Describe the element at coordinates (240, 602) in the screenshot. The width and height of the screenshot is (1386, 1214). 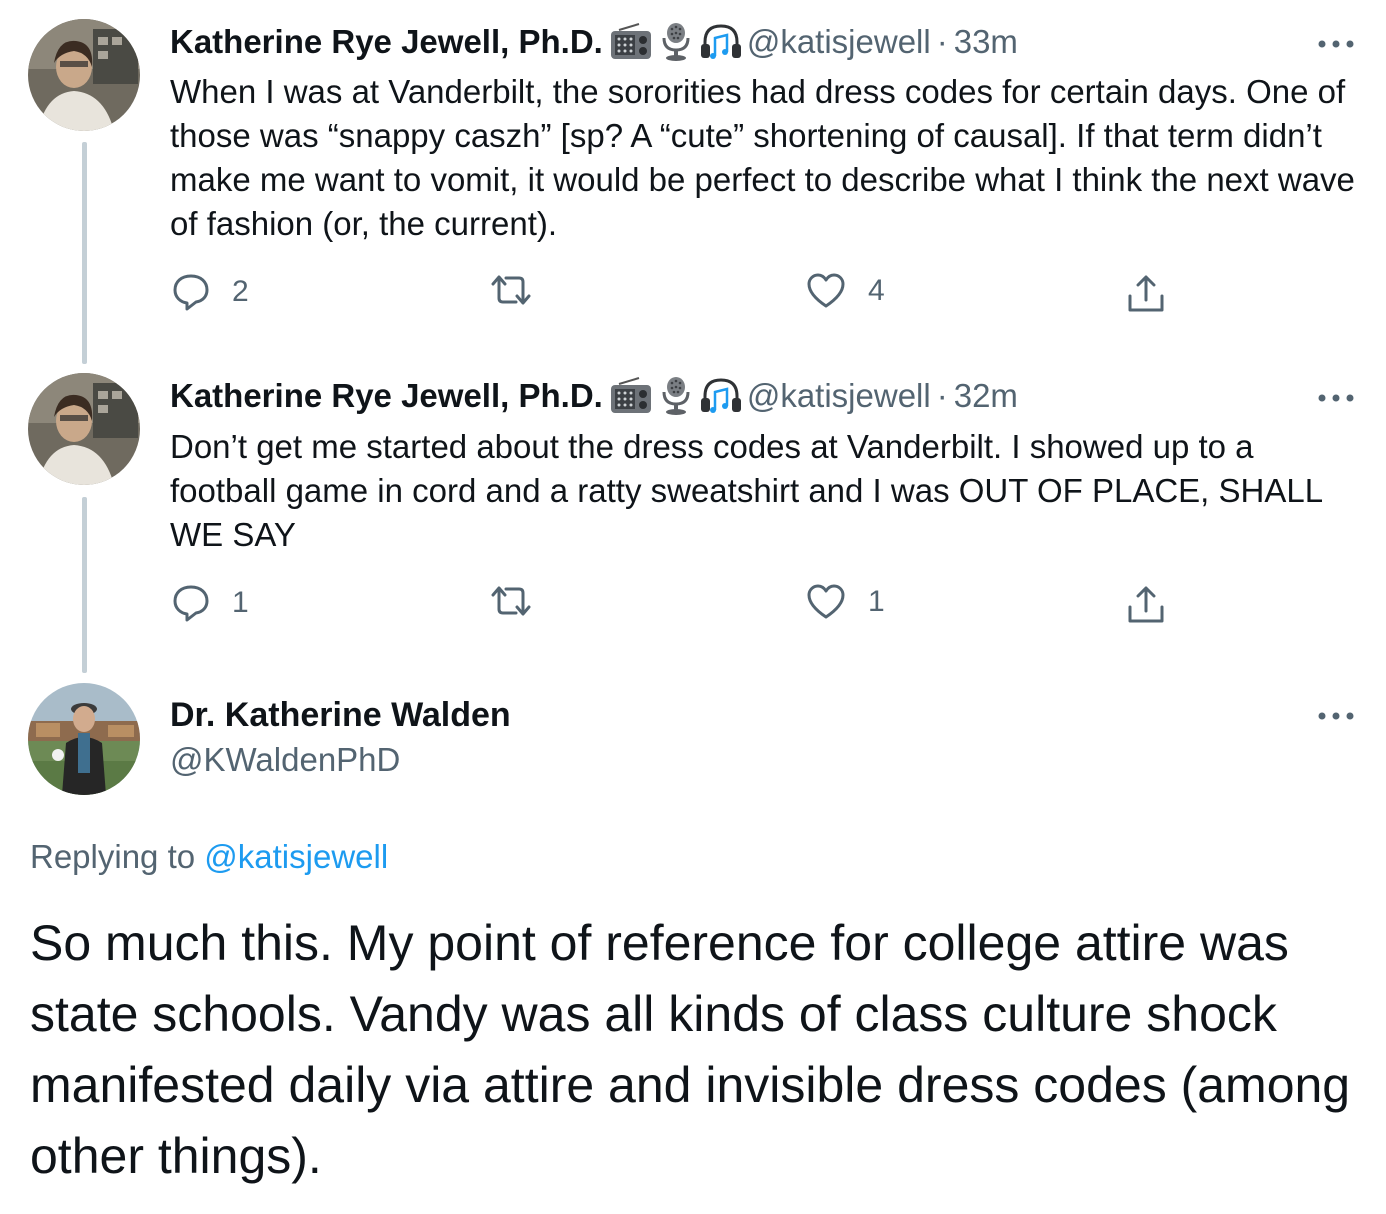
I see `reply-count: 1` at that location.